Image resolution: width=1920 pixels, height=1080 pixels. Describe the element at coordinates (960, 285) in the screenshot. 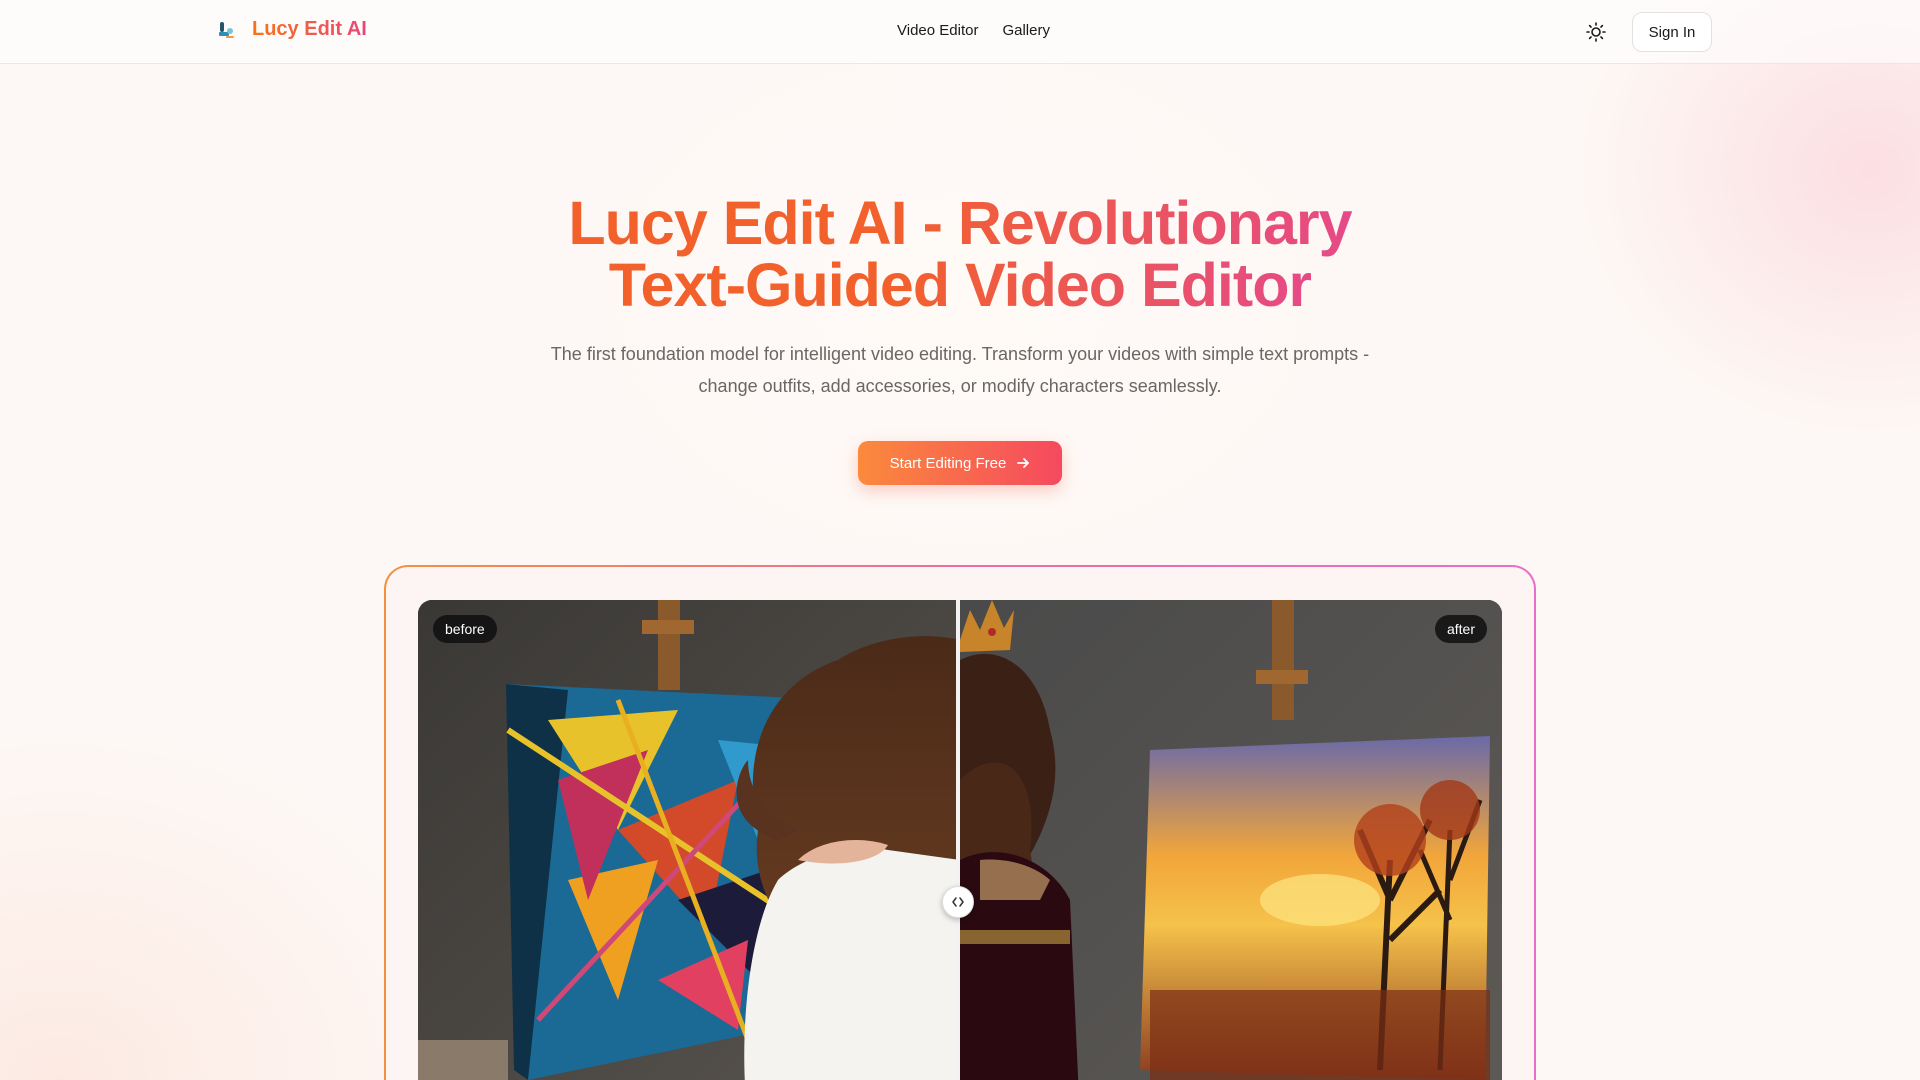

I see `hero-title-line-2: Text-Guided Video Editor` at that location.